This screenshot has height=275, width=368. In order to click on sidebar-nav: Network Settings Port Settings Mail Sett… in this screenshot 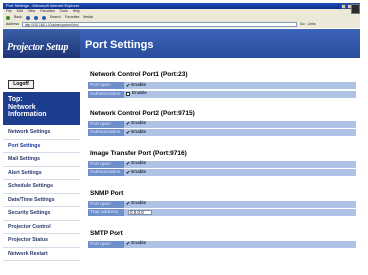, I will do `click(41, 193)`.